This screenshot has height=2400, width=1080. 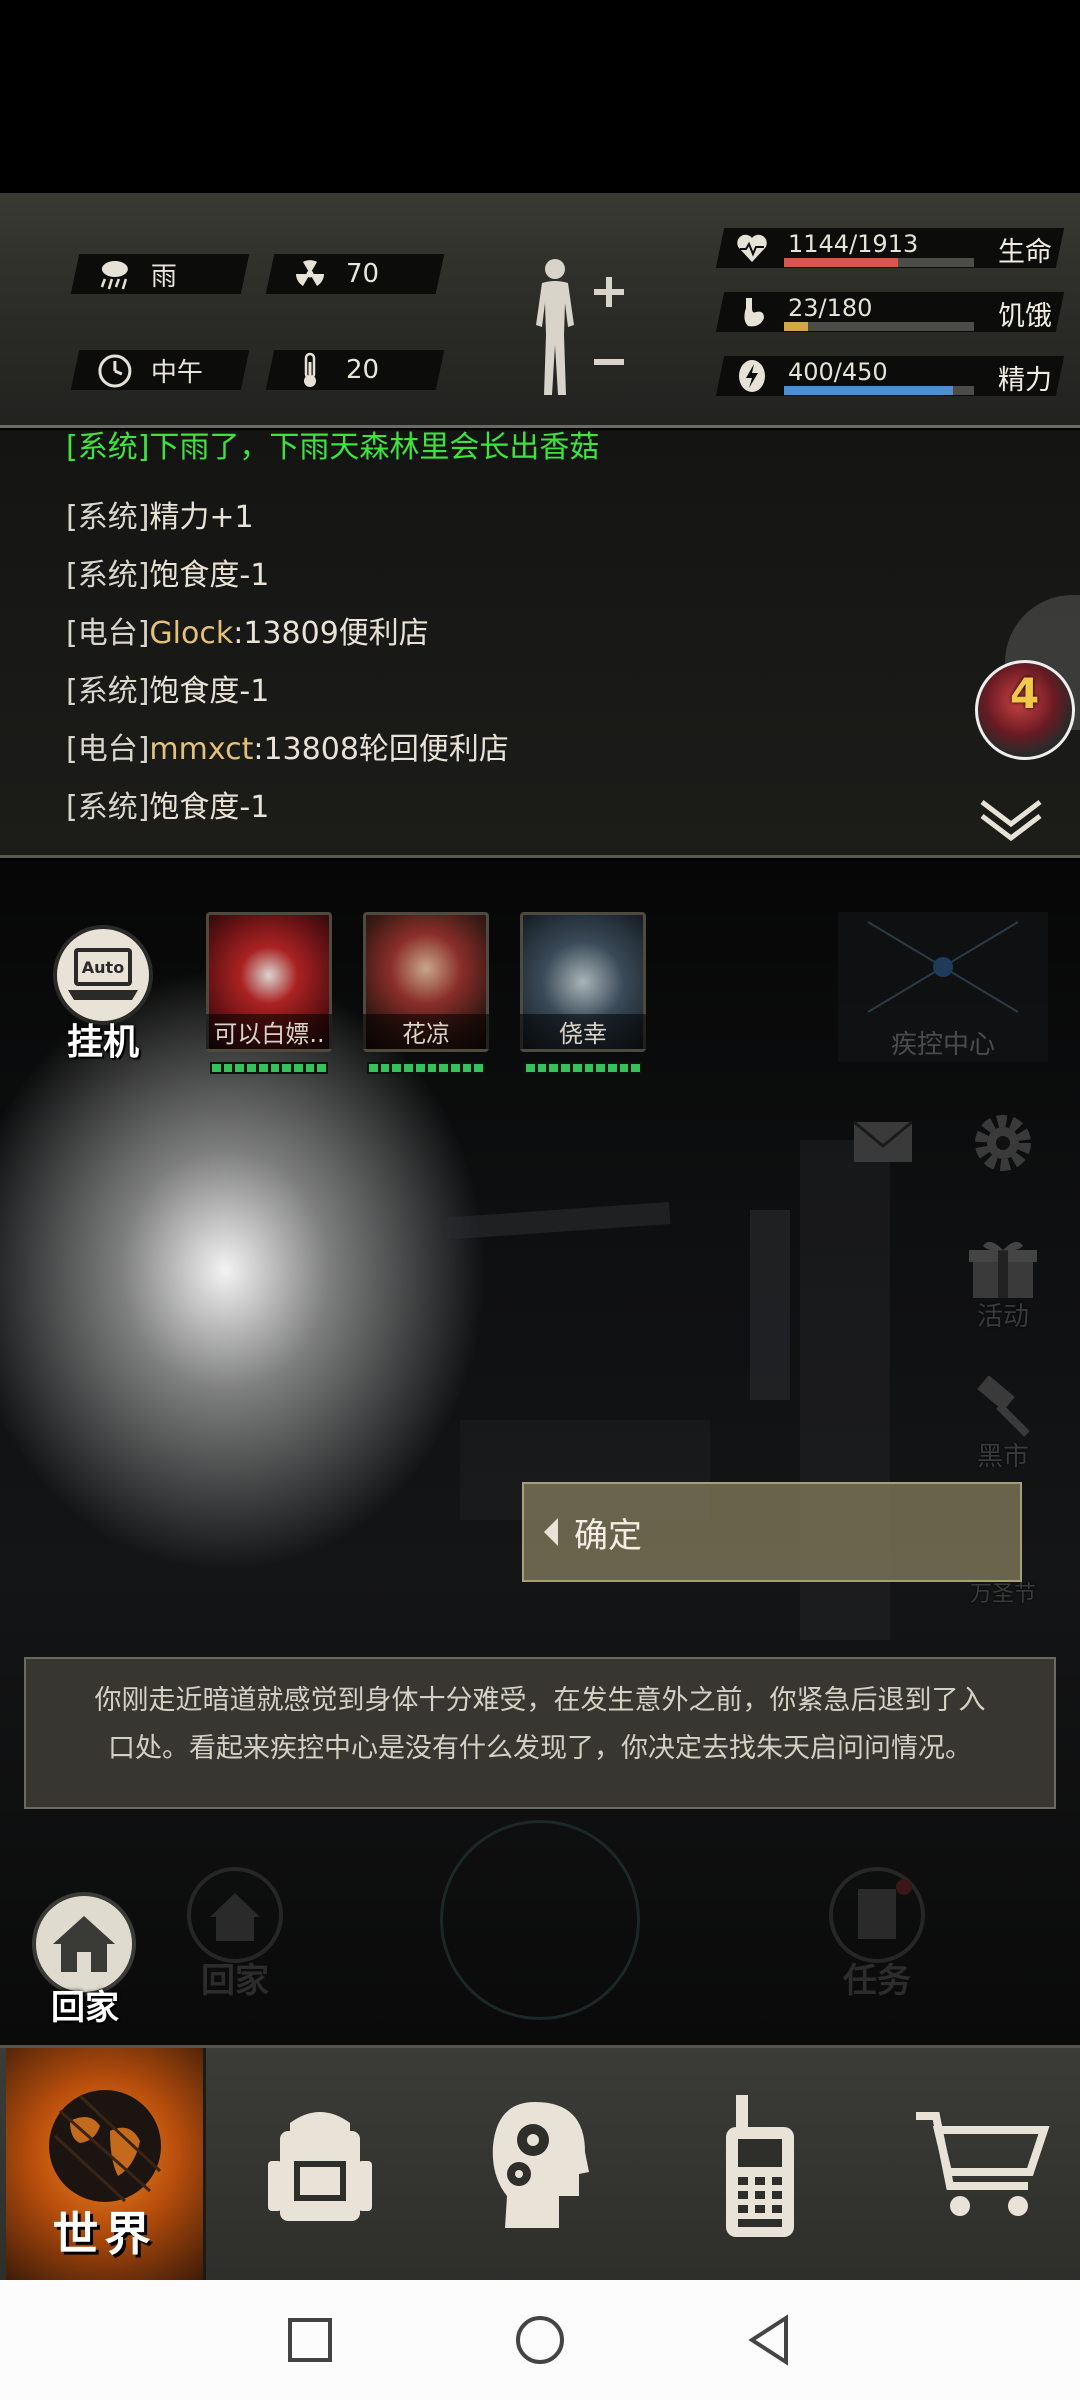 I want to click on skills-tab, so click(x=540, y=2165).